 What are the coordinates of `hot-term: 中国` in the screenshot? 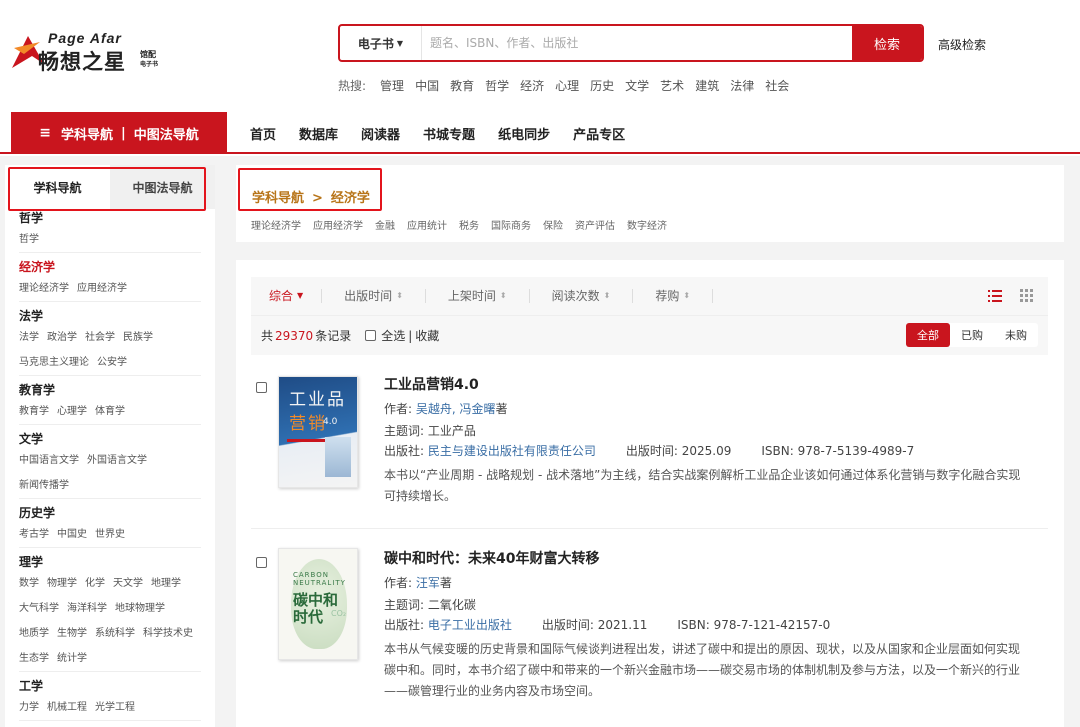 It's located at (427, 85).